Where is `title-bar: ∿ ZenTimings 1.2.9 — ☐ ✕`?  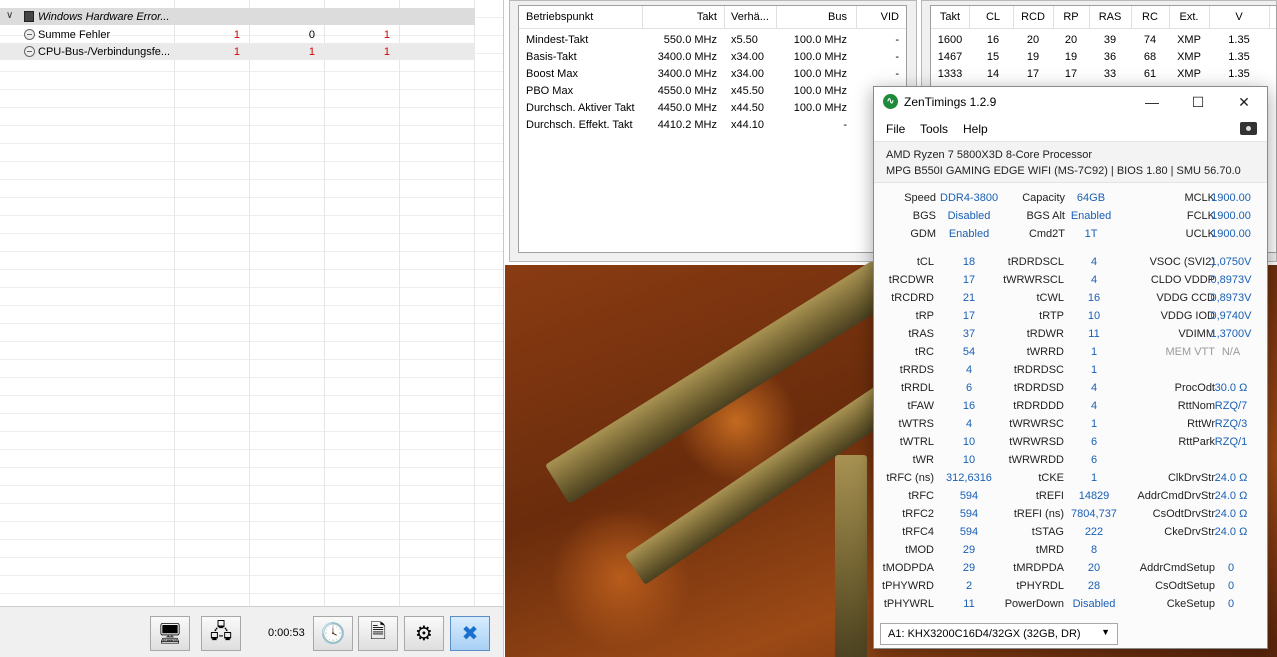 title-bar: ∿ ZenTimings 1.2.9 — ☐ ✕ is located at coordinates (1070, 102).